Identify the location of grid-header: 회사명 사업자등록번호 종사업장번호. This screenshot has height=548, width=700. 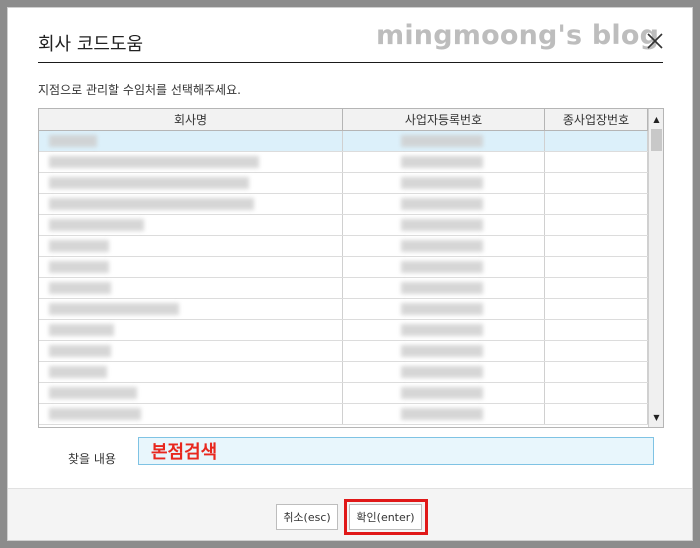
(343, 120).